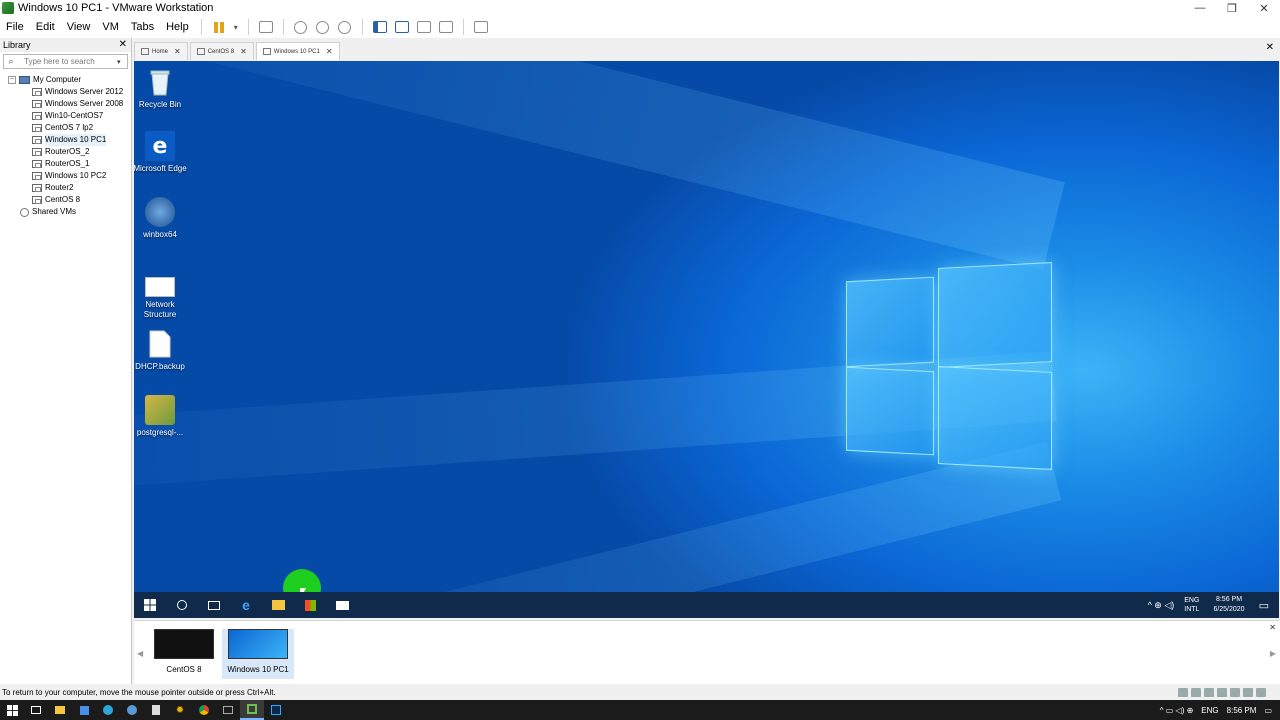 This screenshot has height=720, width=1280. I want to click on folder-icon, so click(278, 605).